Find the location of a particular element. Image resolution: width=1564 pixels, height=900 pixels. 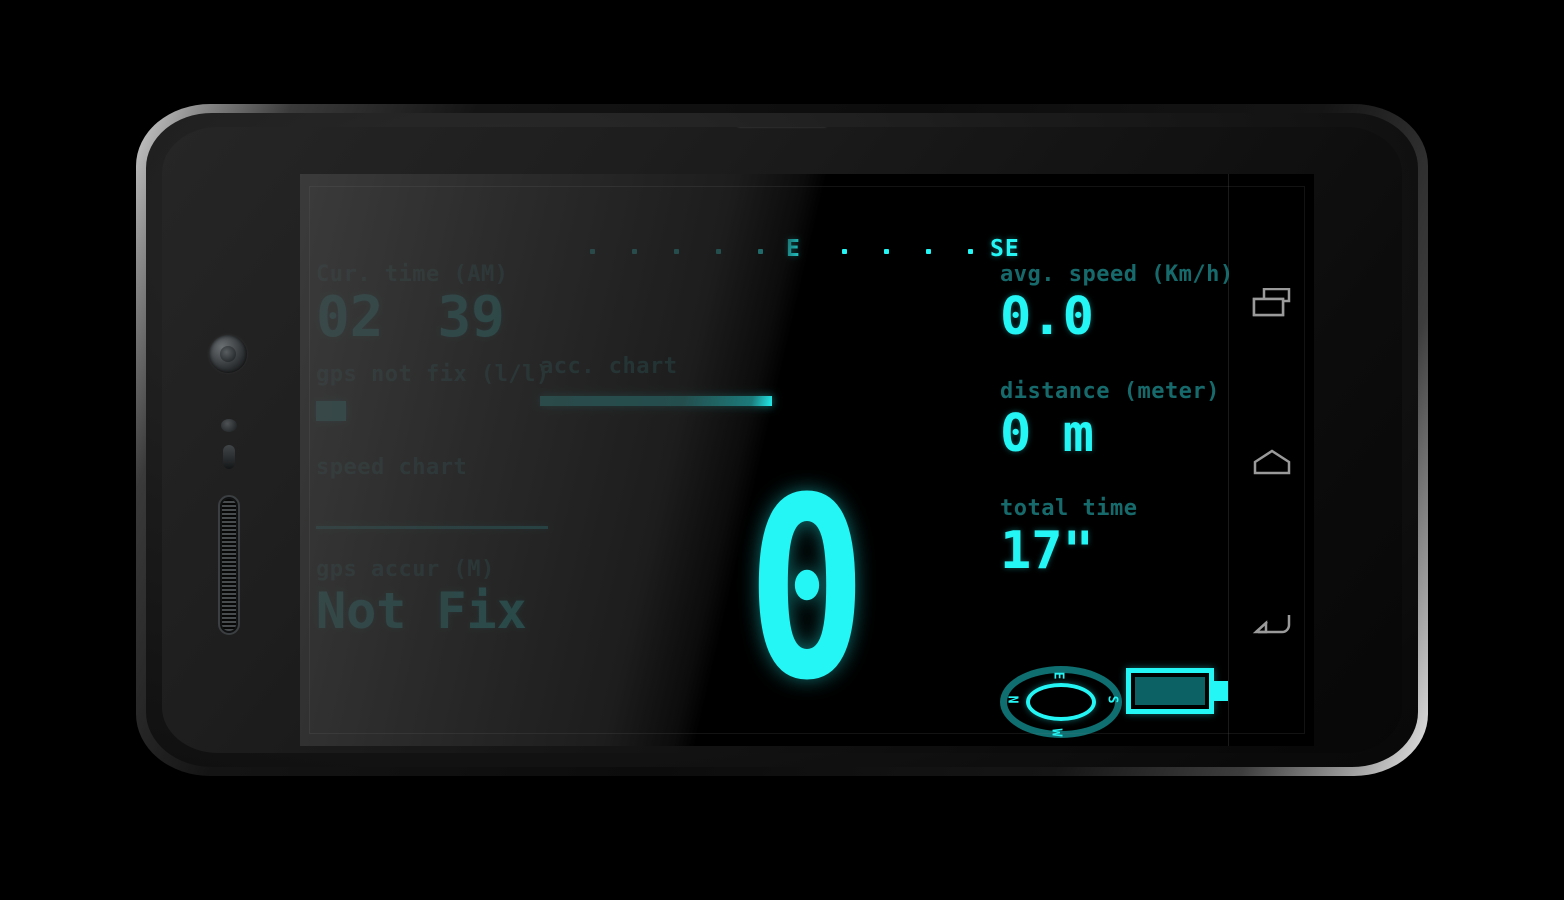

compass-point-w: W is located at coordinates (1056, 732).